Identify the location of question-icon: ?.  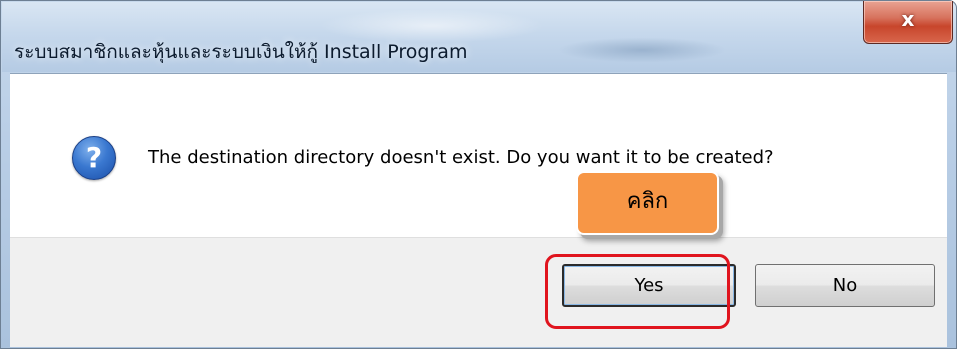
(94, 158).